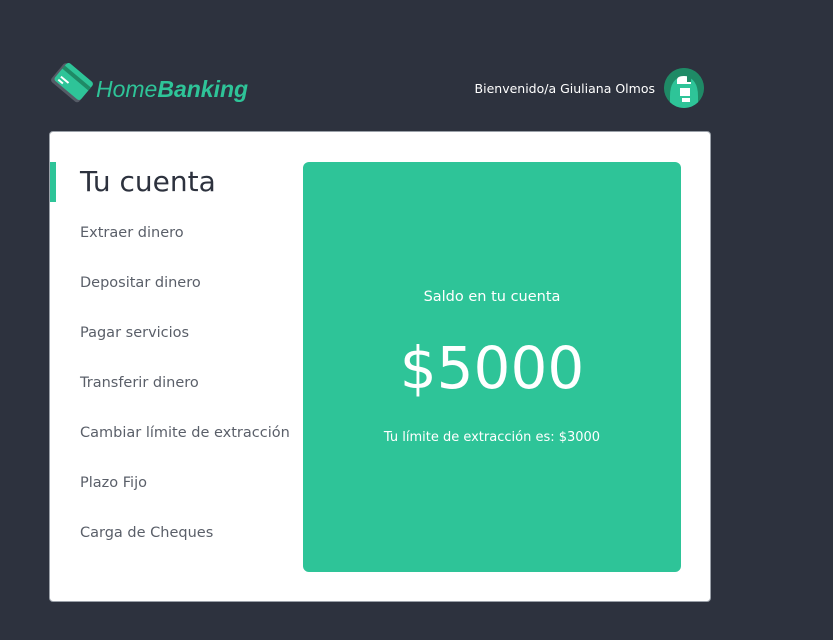 The image size is (833, 640). What do you see at coordinates (72, 82) in the screenshot?
I see `credit-card-icon` at bounding box center [72, 82].